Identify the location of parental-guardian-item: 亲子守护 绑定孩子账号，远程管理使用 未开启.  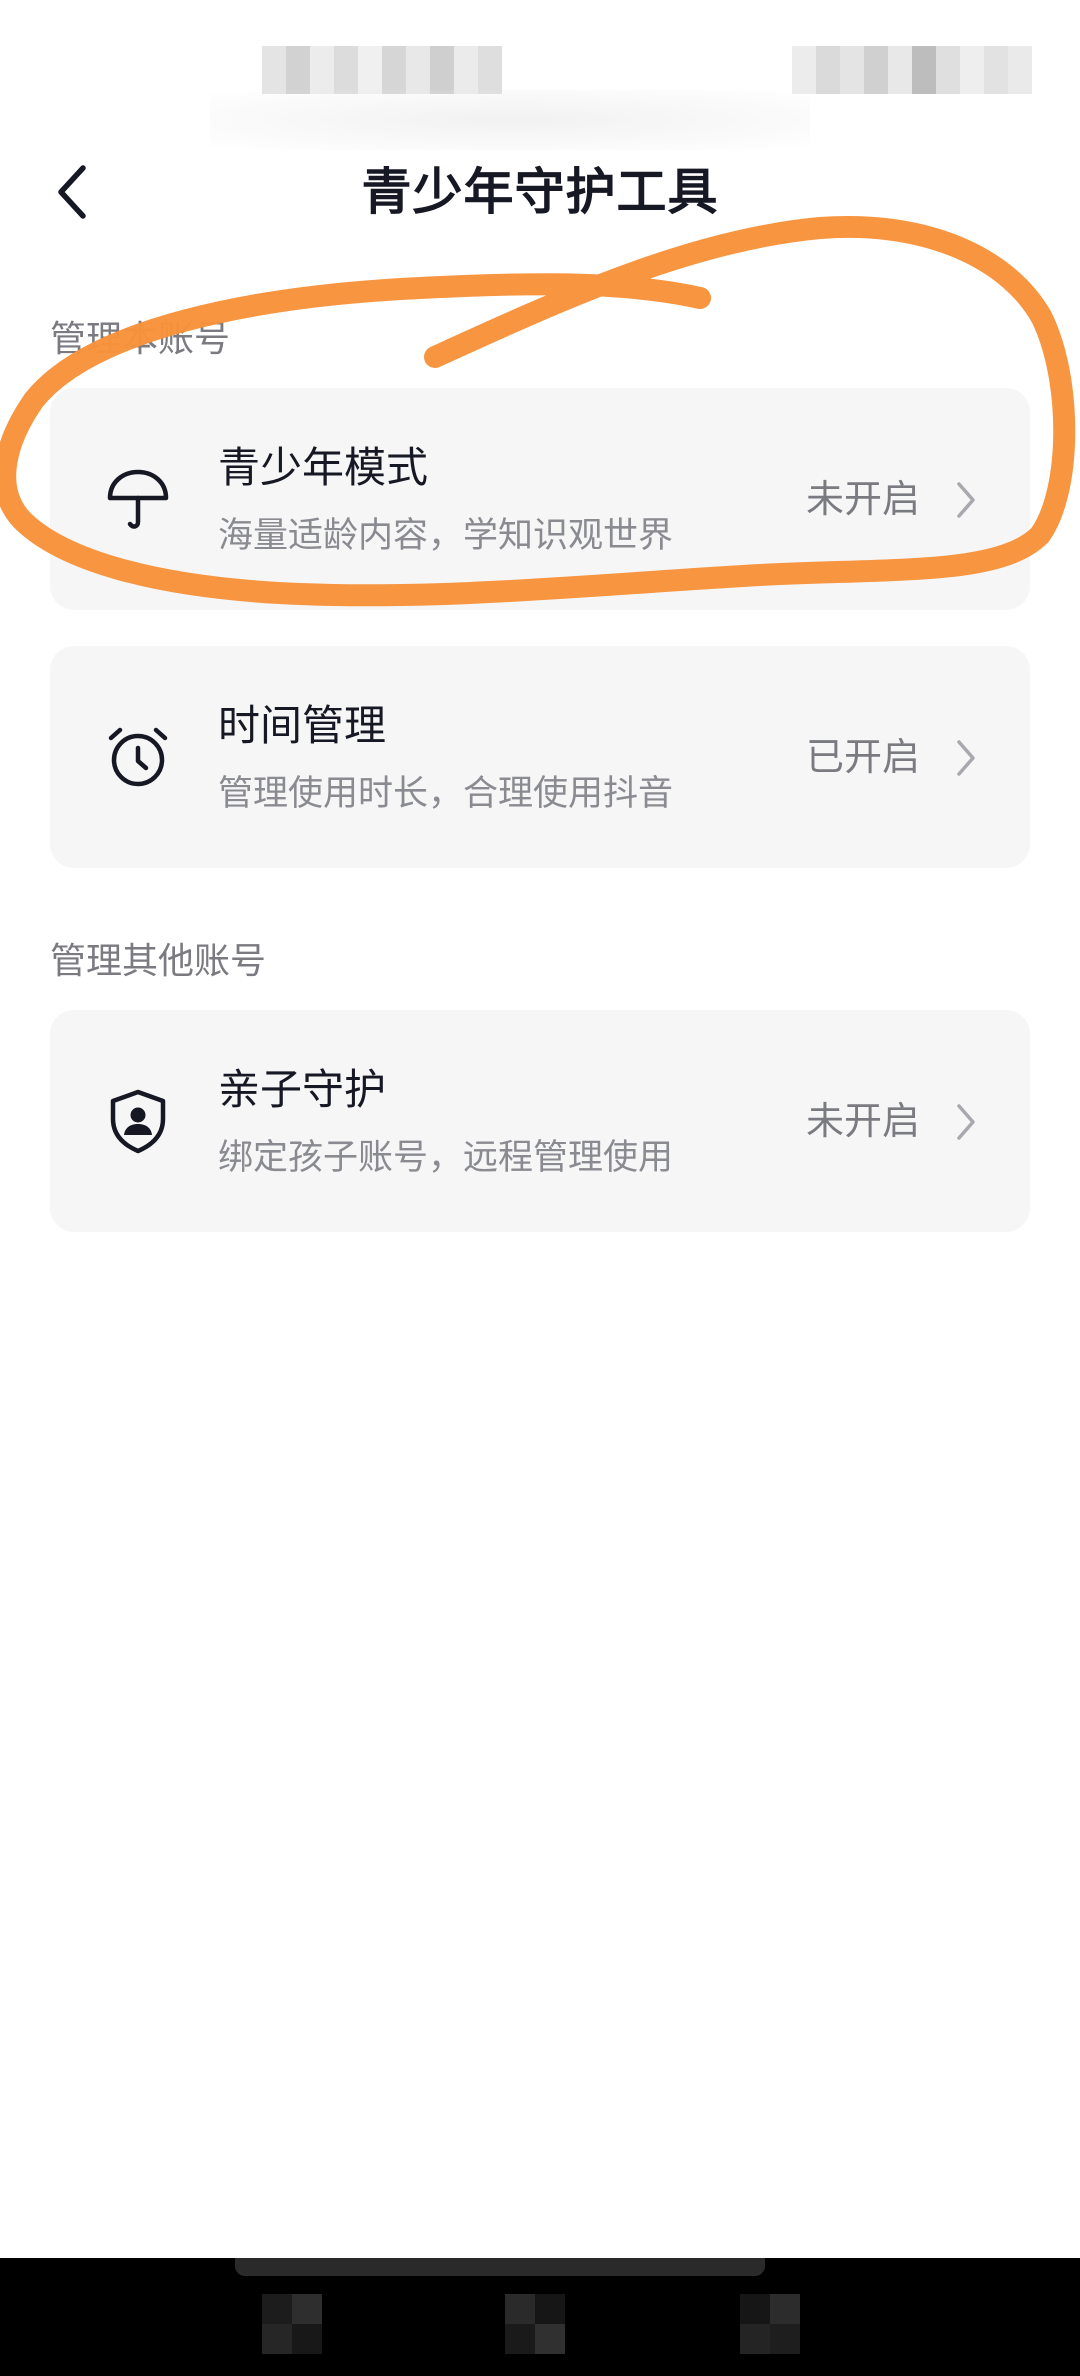
(540, 1121).